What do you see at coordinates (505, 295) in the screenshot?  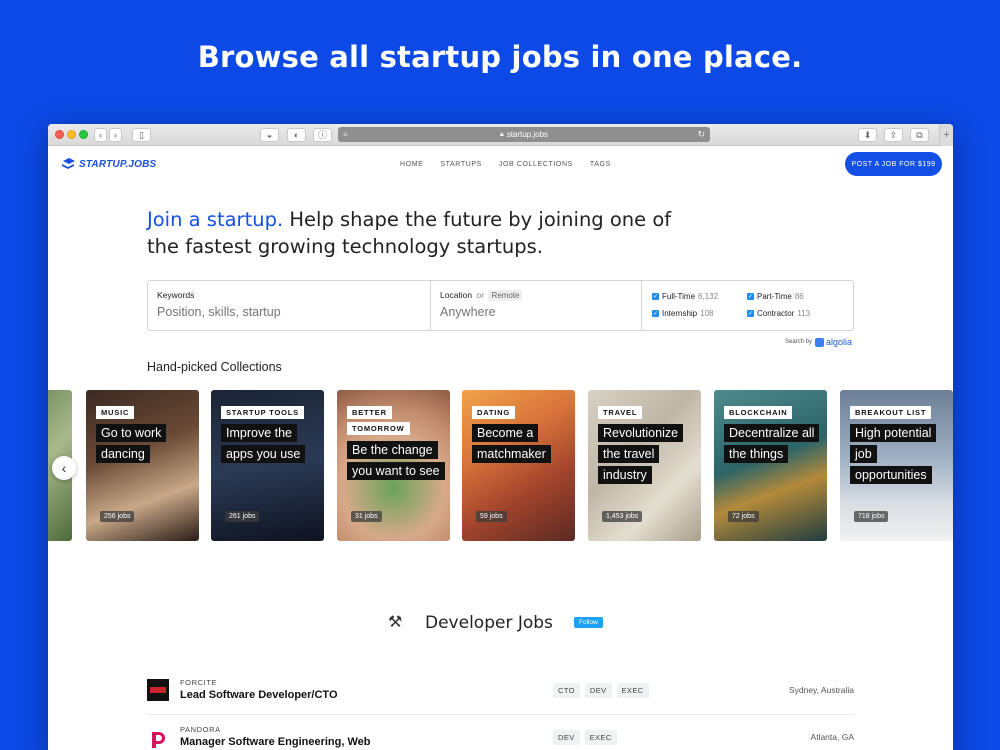 I see `remote-chip: Remote` at bounding box center [505, 295].